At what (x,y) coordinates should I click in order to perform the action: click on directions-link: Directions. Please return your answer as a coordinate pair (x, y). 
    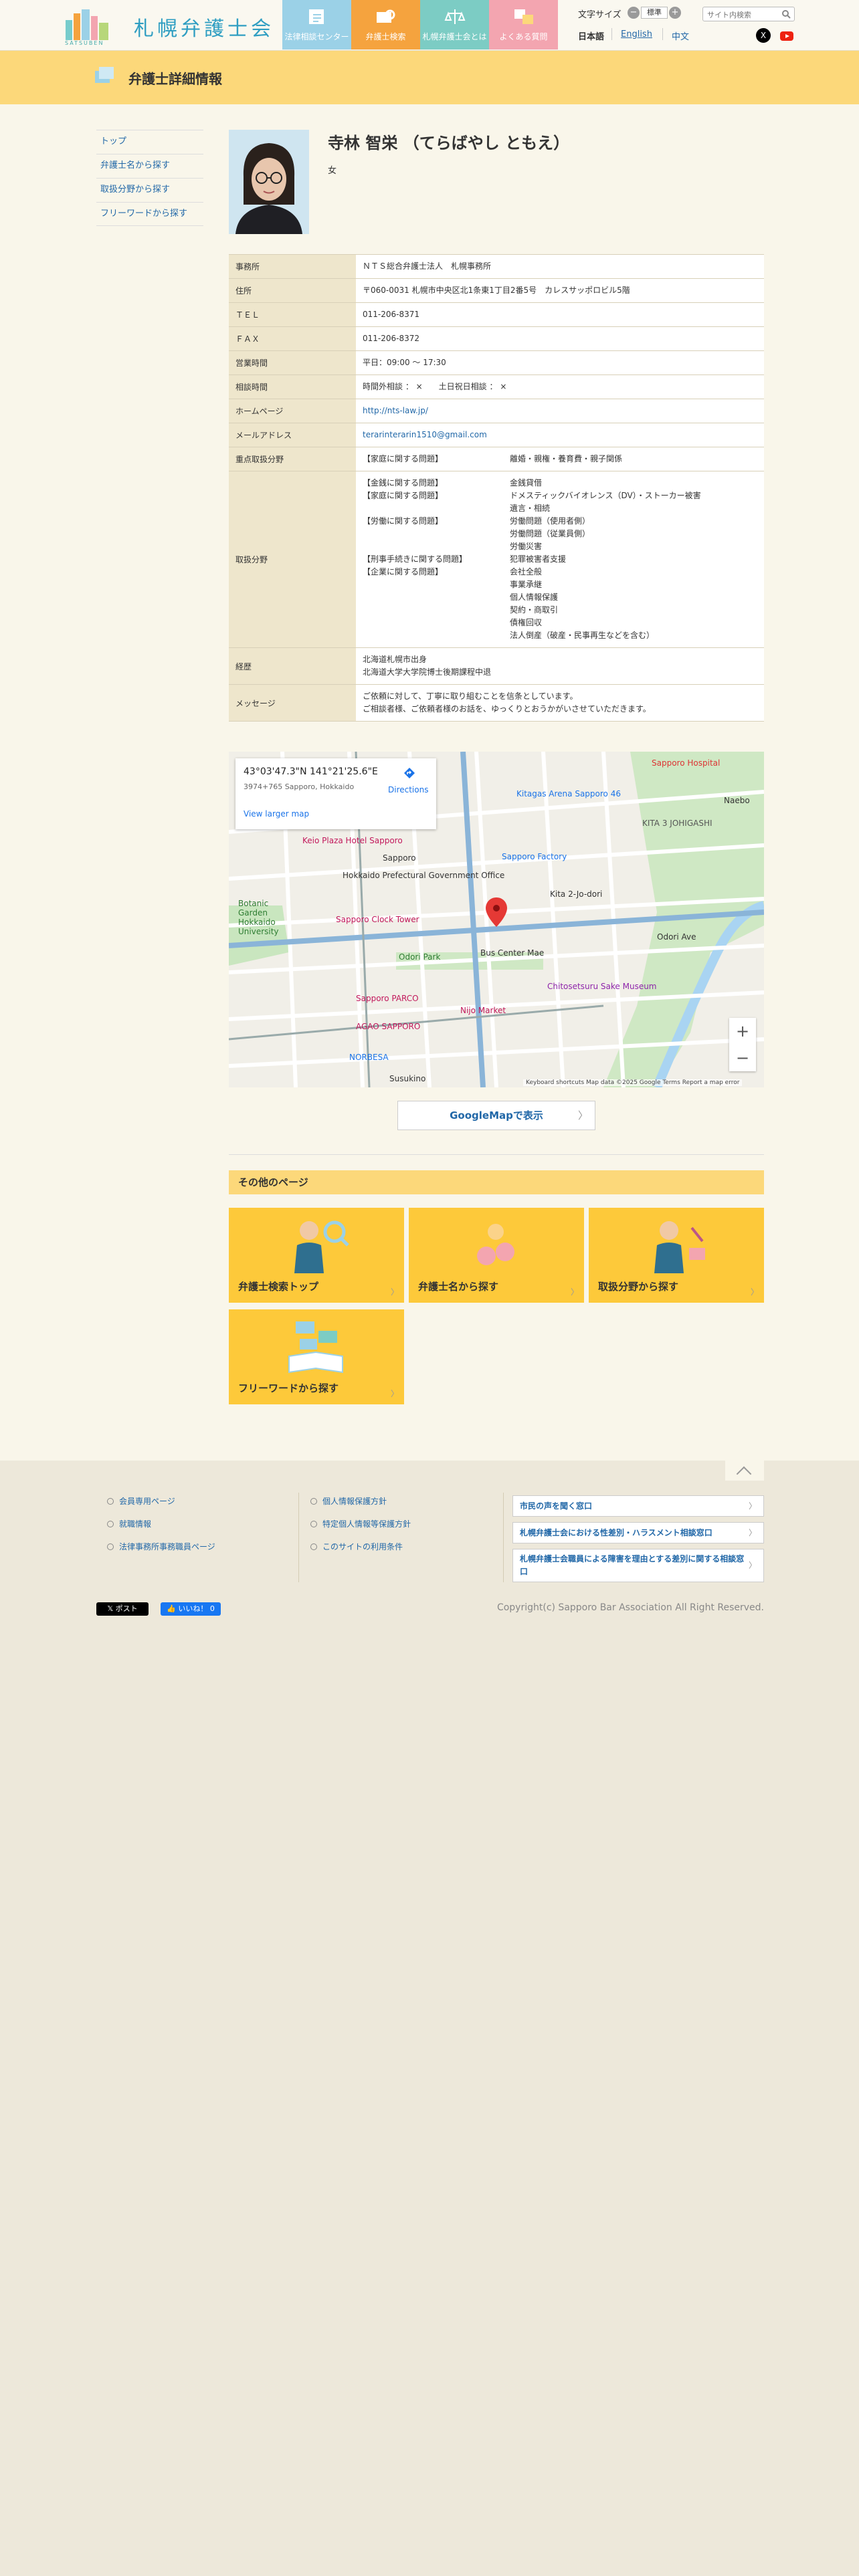
    Looking at the image, I should click on (408, 789).